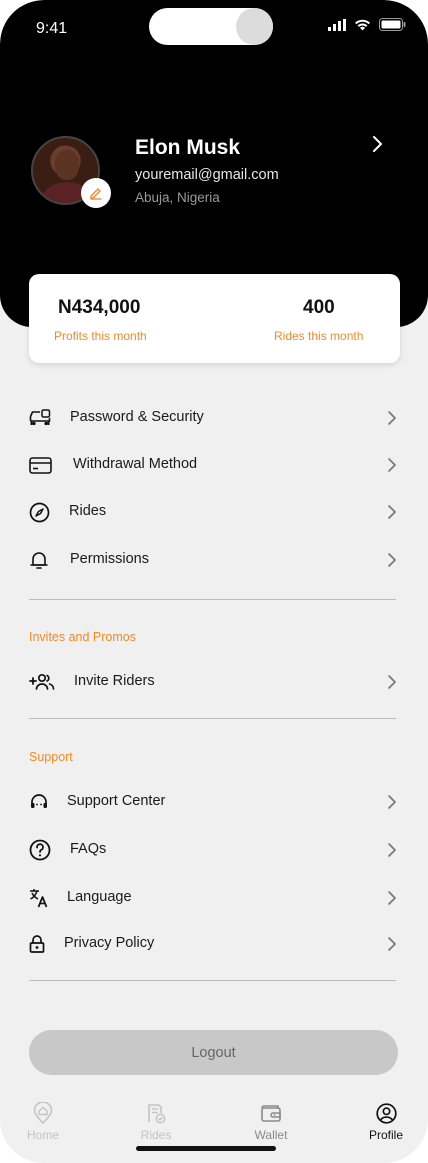 The image size is (428, 1163). What do you see at coordinates (39, 898) in the screenshot?
I see `translate-icon` at bounding box center [39, 898].